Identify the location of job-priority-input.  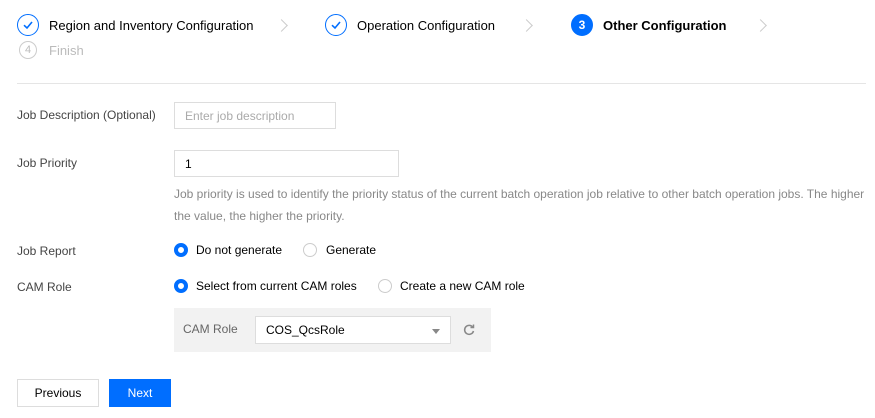
(286, 163).